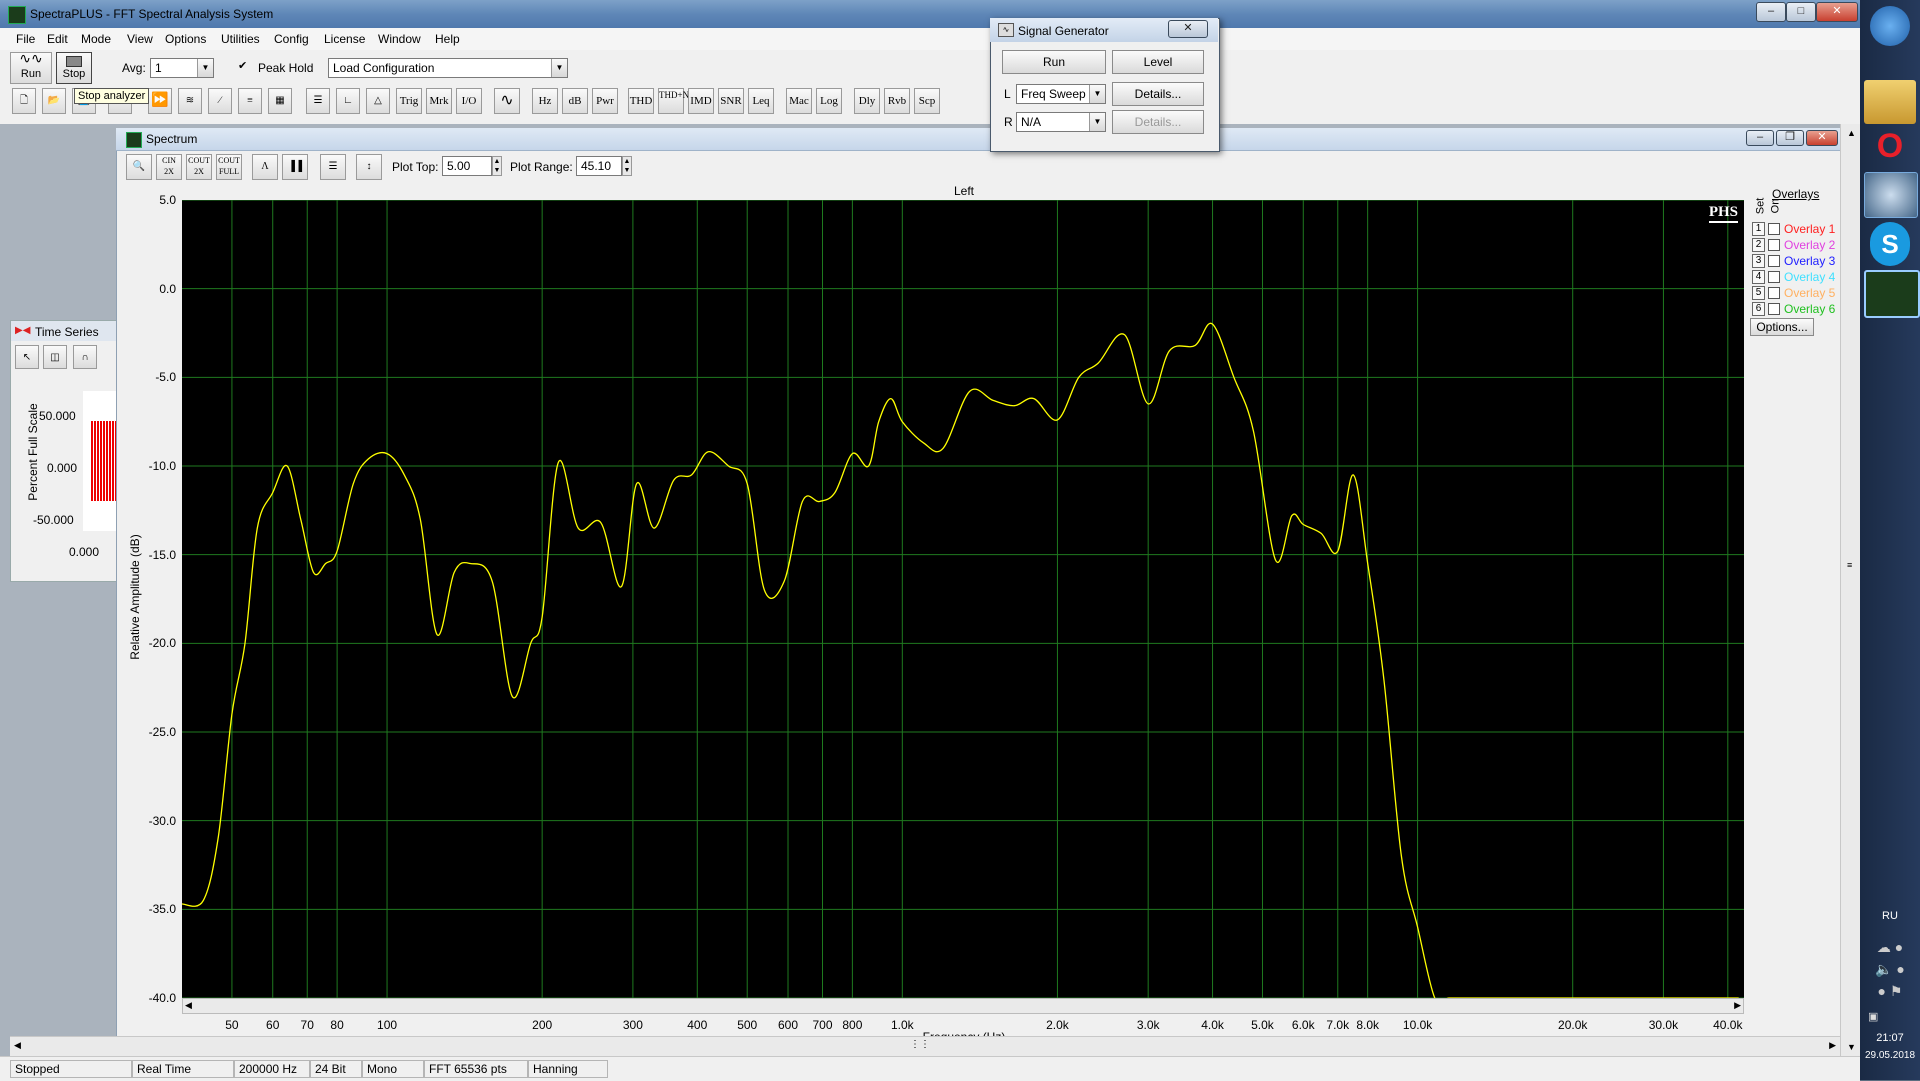  Describe the element at coordinates (169, 167) in the screenshot. I see `zoom-in-2x-icon: CIN 2X` at that location.